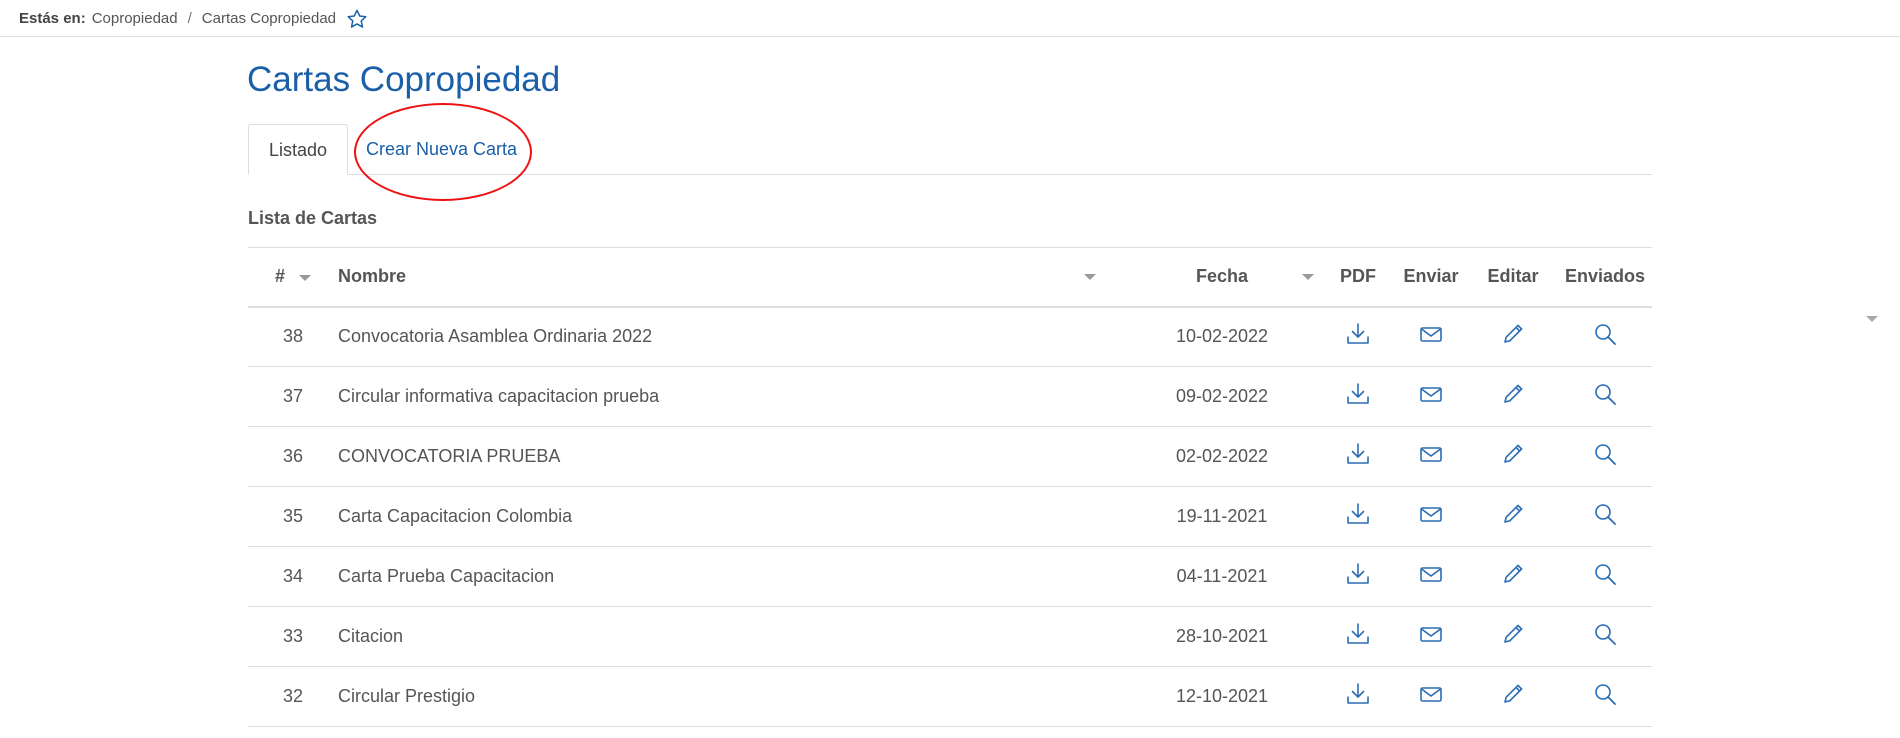 The width and height of the screenshot is (1900, 738). What do you see at coordinates (293, 396) in the screenshot?
I see `row-number: 37` at bounding box center [293, 396].